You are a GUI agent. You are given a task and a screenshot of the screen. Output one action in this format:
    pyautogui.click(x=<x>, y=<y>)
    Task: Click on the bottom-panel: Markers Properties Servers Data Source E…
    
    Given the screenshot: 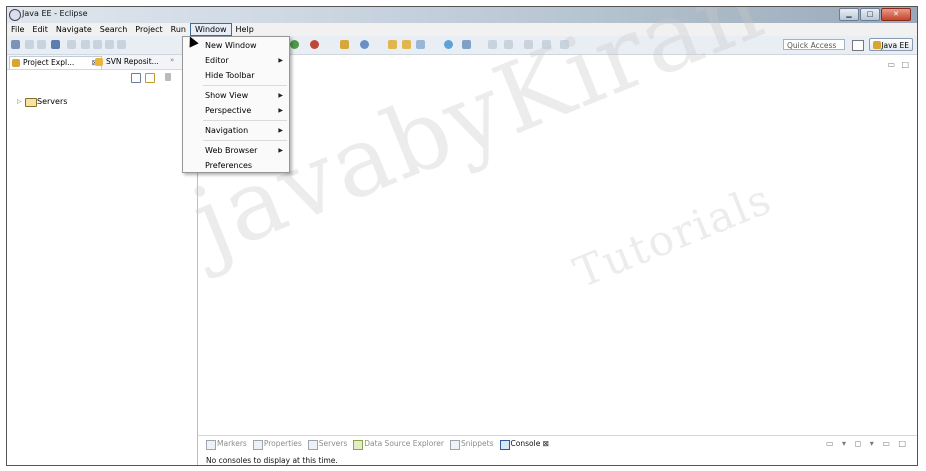 What is the action you would take?
    pyautogui.click(x=557, y=450)
    